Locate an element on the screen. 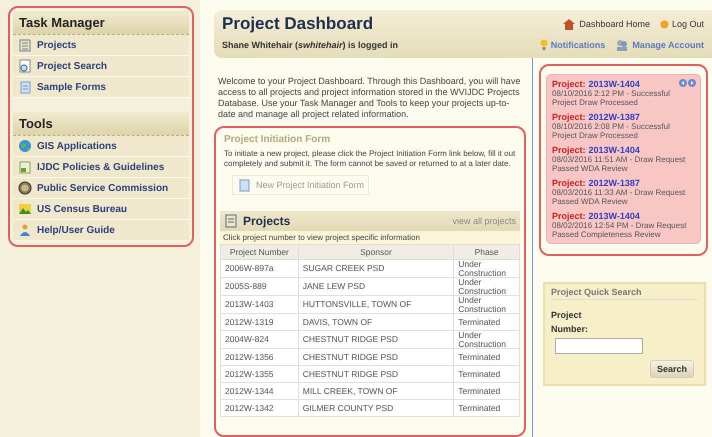 This screenshot has height=437, width=712. table-cell: HUTTONSVILLE, TOWN OF is located at coordinates (376, 305).